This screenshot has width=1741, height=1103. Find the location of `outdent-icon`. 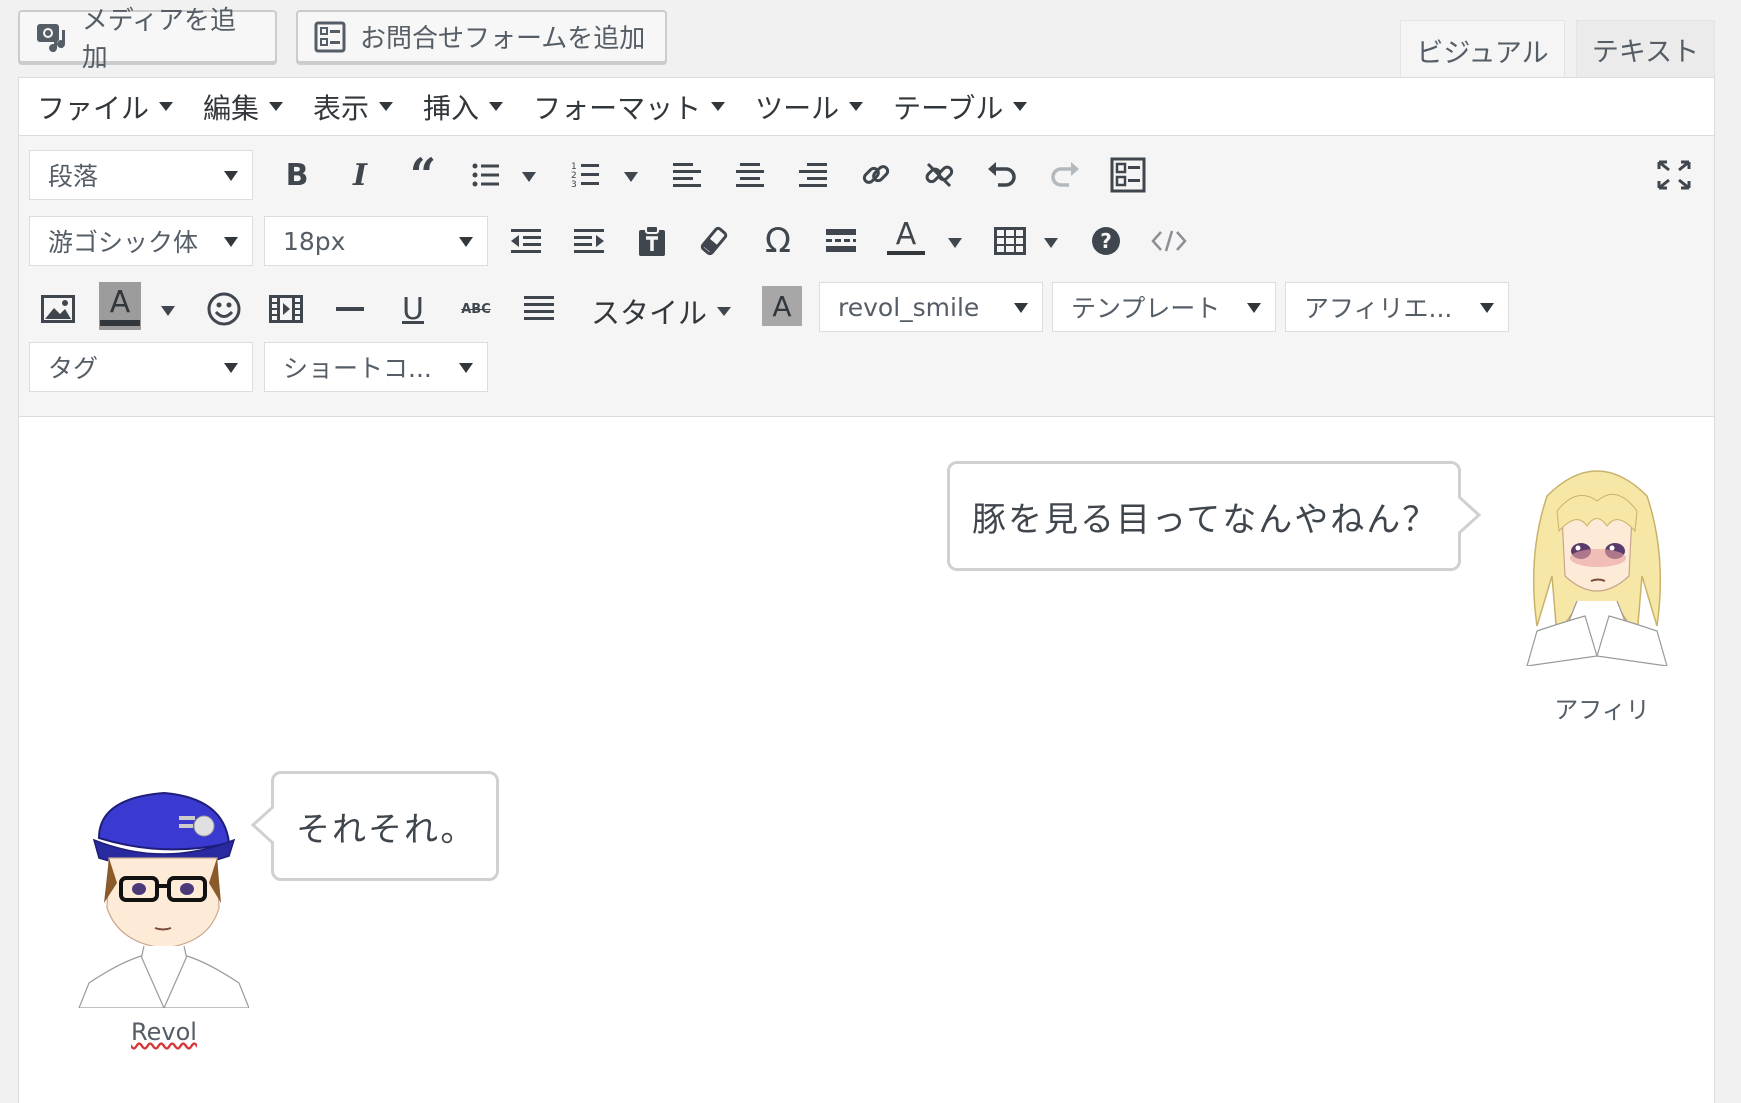

outdent-icon is located at coordinates (526, 241).